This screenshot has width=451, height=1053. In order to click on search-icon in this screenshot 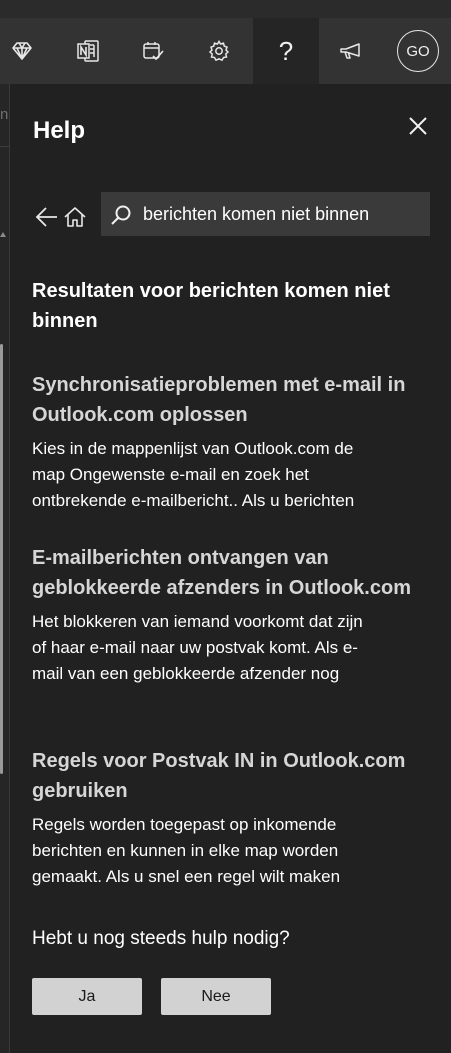, I will do `click(121, 215)`.